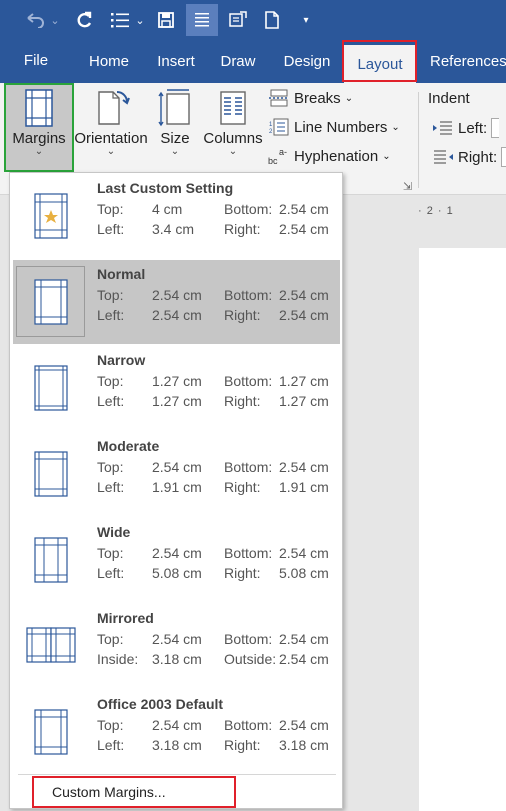  I want to click on undo-button, so click(35, 20).